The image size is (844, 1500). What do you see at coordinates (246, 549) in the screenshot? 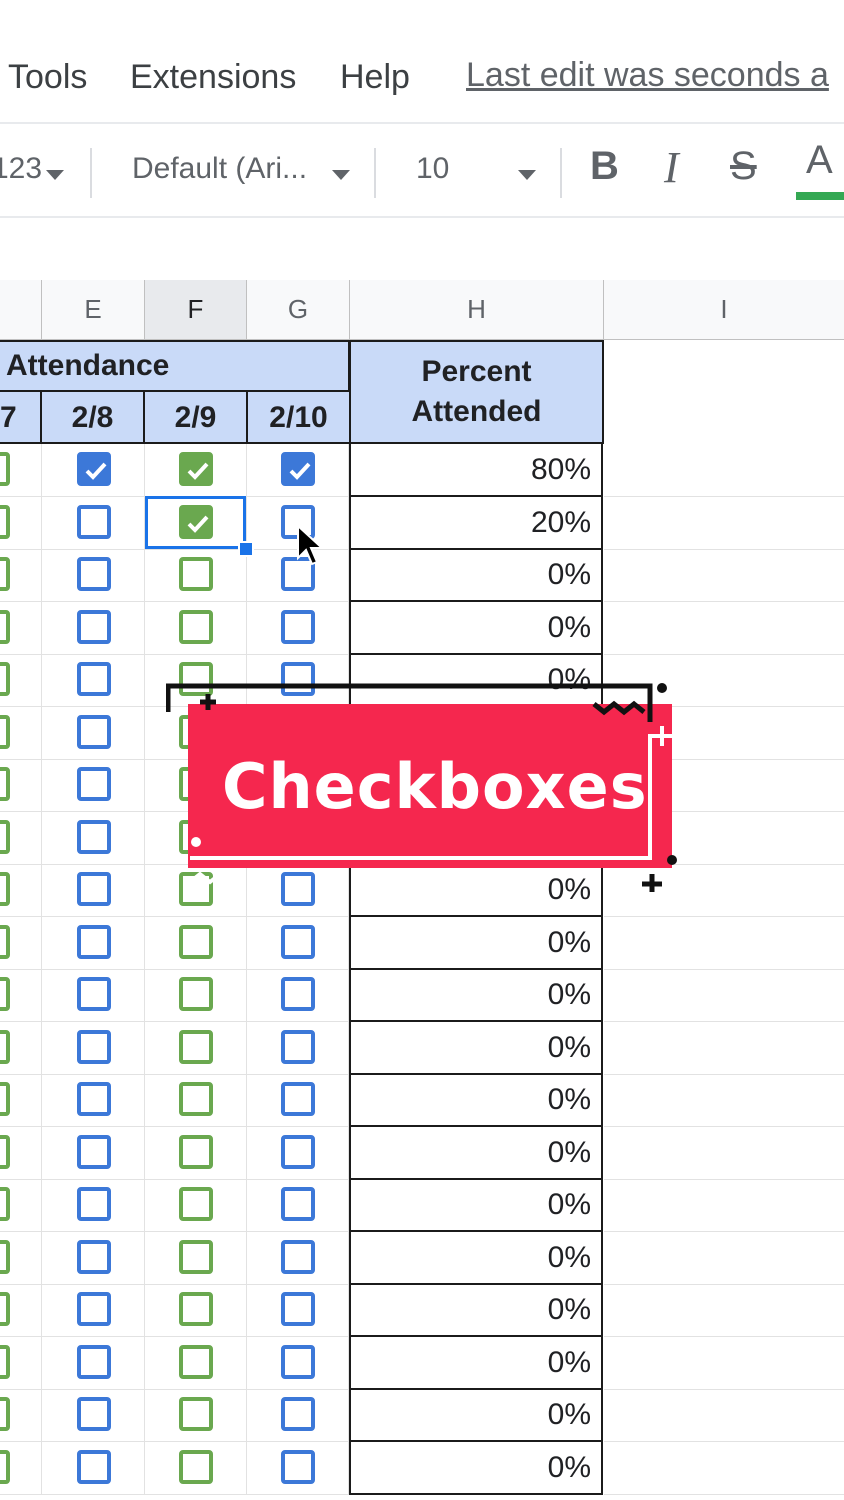
I see `fill-handle` at bounding box center [246, 549].